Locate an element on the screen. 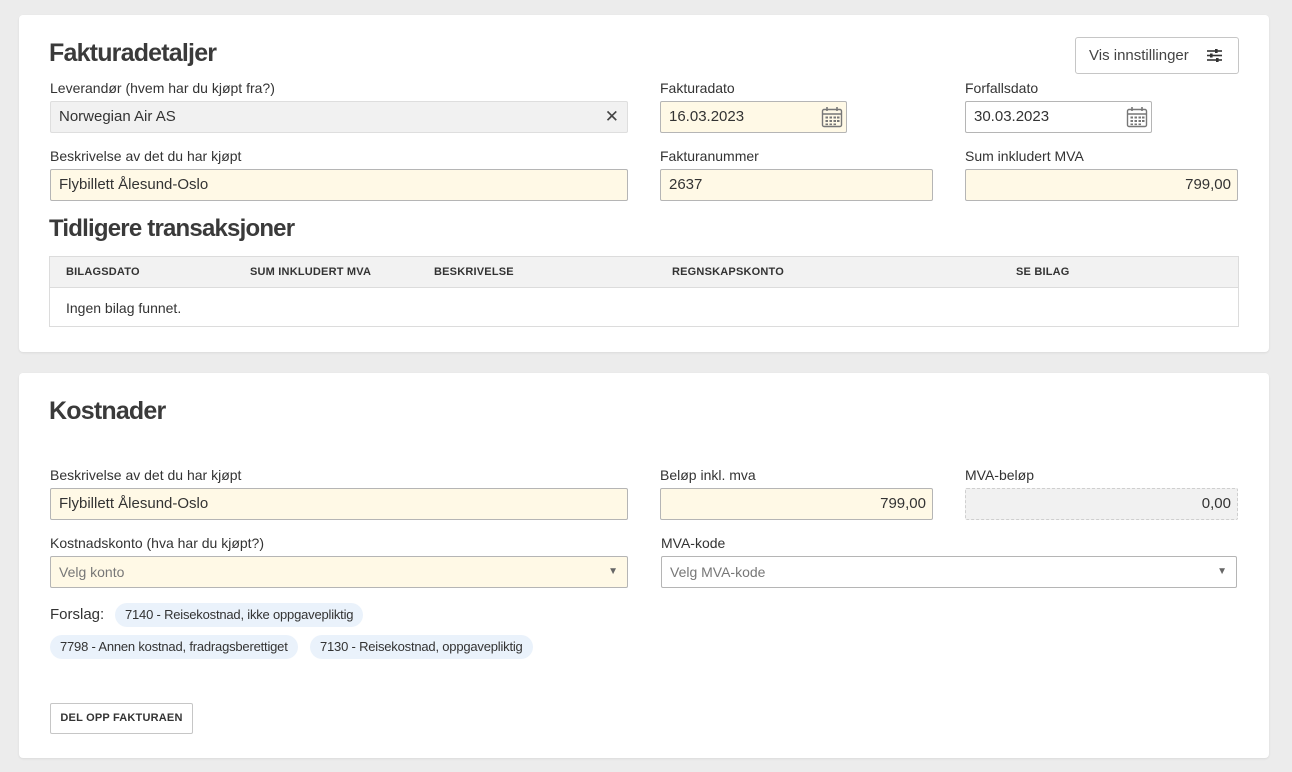 The height and width of the screenshot is (772, 1292). supplier-field: Norwegian Air AS ✕ is located at coordinates (339, 117).